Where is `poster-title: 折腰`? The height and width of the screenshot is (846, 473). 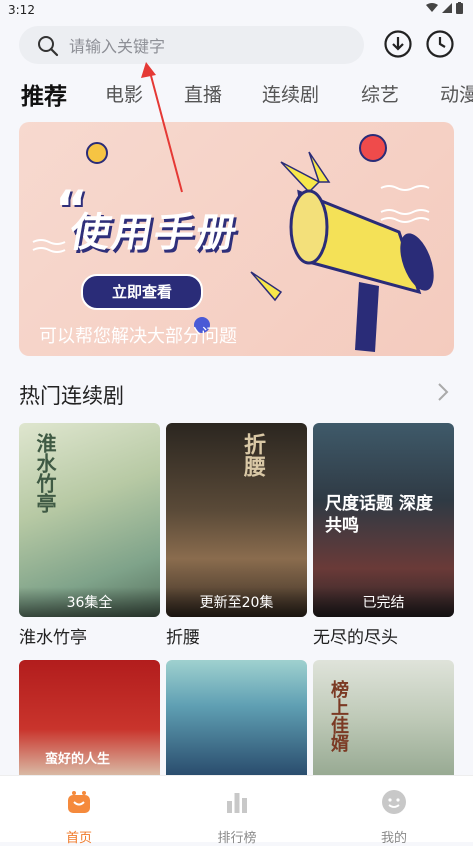
poster-title: 折腰 is located at coordinates (252, 455).